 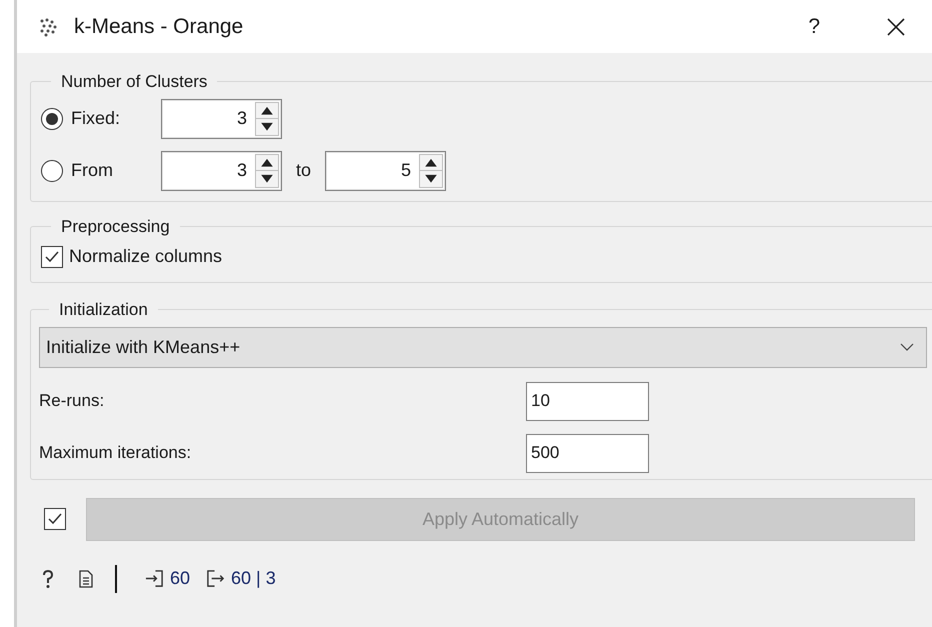 I want to click on checkbox-label: Normalize columns, so click(x=145, y=256).